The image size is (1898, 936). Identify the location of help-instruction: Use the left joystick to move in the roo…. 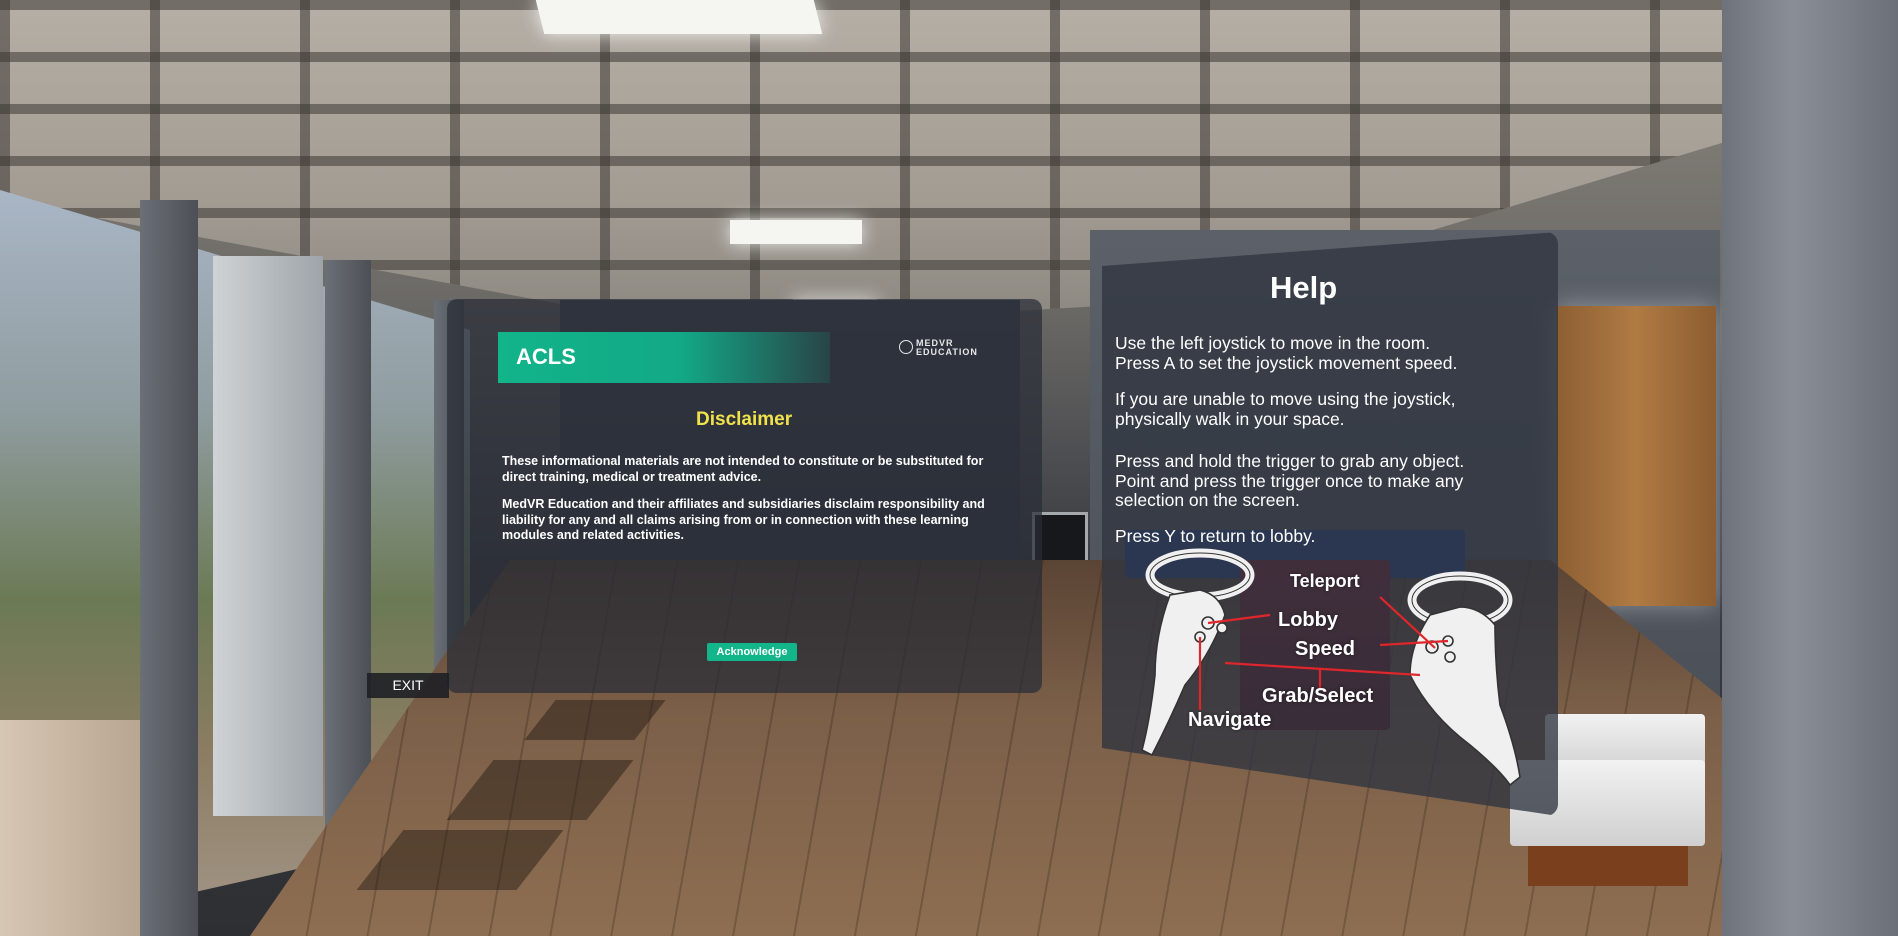
(1273, 343).